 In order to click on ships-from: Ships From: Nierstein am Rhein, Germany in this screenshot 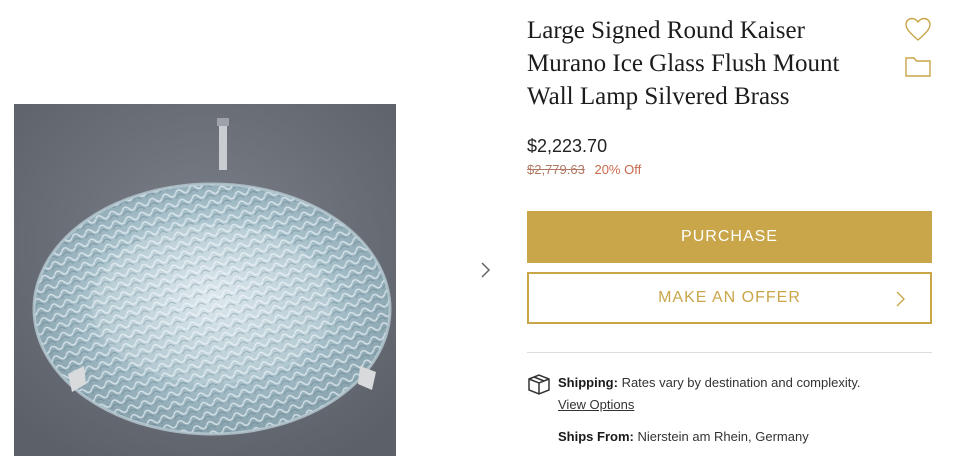, I will do `click(683, 436)`.